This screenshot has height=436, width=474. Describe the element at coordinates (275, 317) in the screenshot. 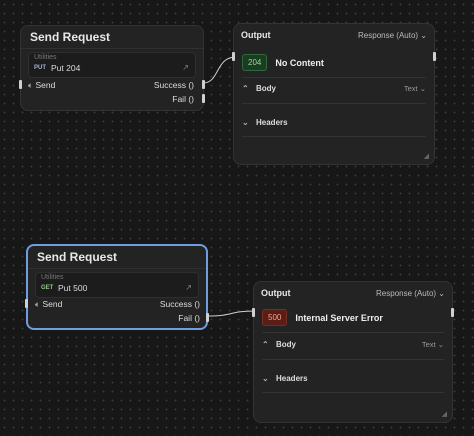

I see `status-badge: 500` at that location.